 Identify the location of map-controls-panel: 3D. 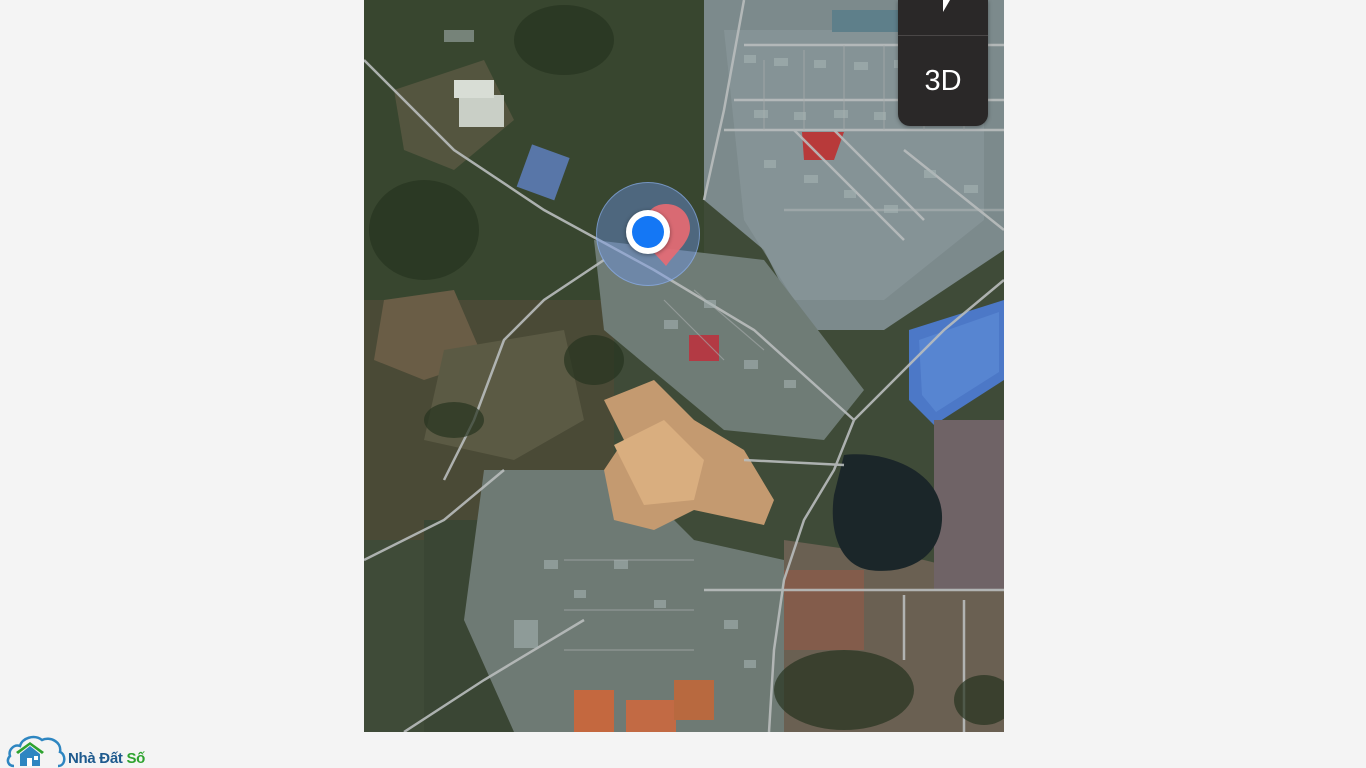
(943, 63).